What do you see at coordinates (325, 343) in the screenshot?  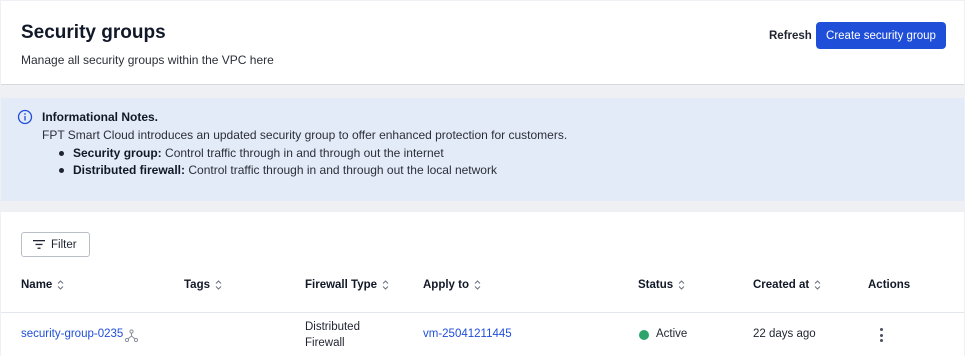 I see `firewall-type-cell: Firewall` at bounding box center [325, 343].